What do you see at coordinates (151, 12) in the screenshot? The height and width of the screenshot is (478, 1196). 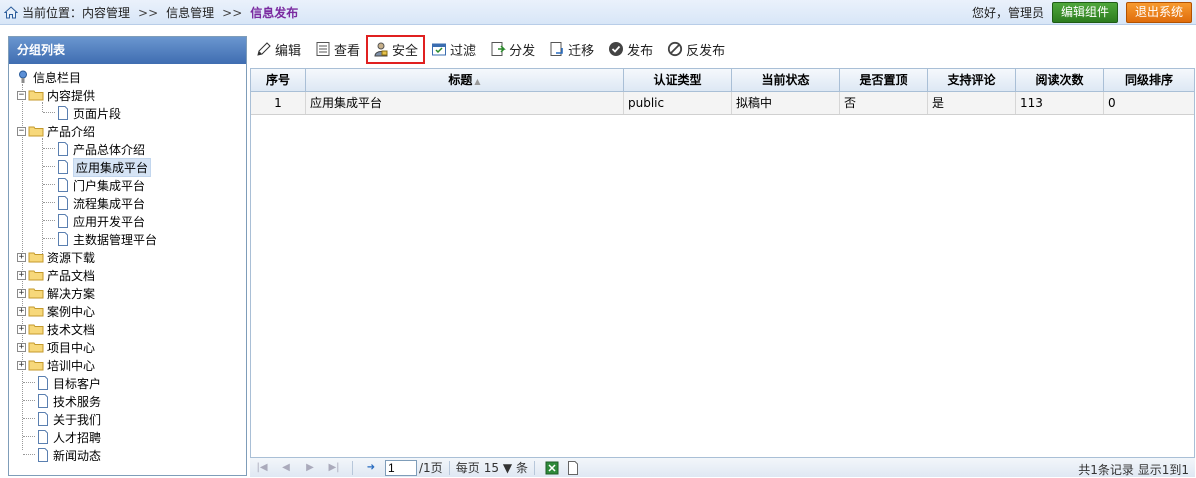 I see `breadcrumb: 当前位置： 内容管理 >> 信息管理 >> 信息发布` at bounding box center [151, 12].